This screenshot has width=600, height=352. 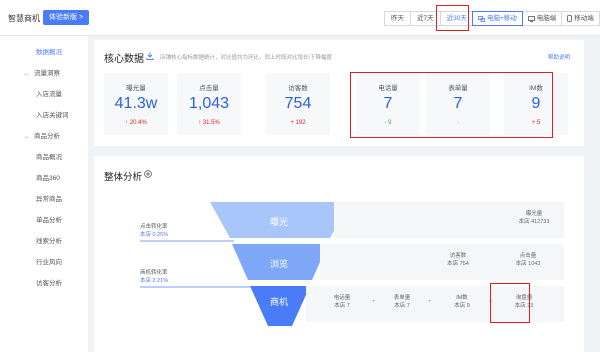 I want to click on rate-label: 商机转化率, so click(x=154, y=273).